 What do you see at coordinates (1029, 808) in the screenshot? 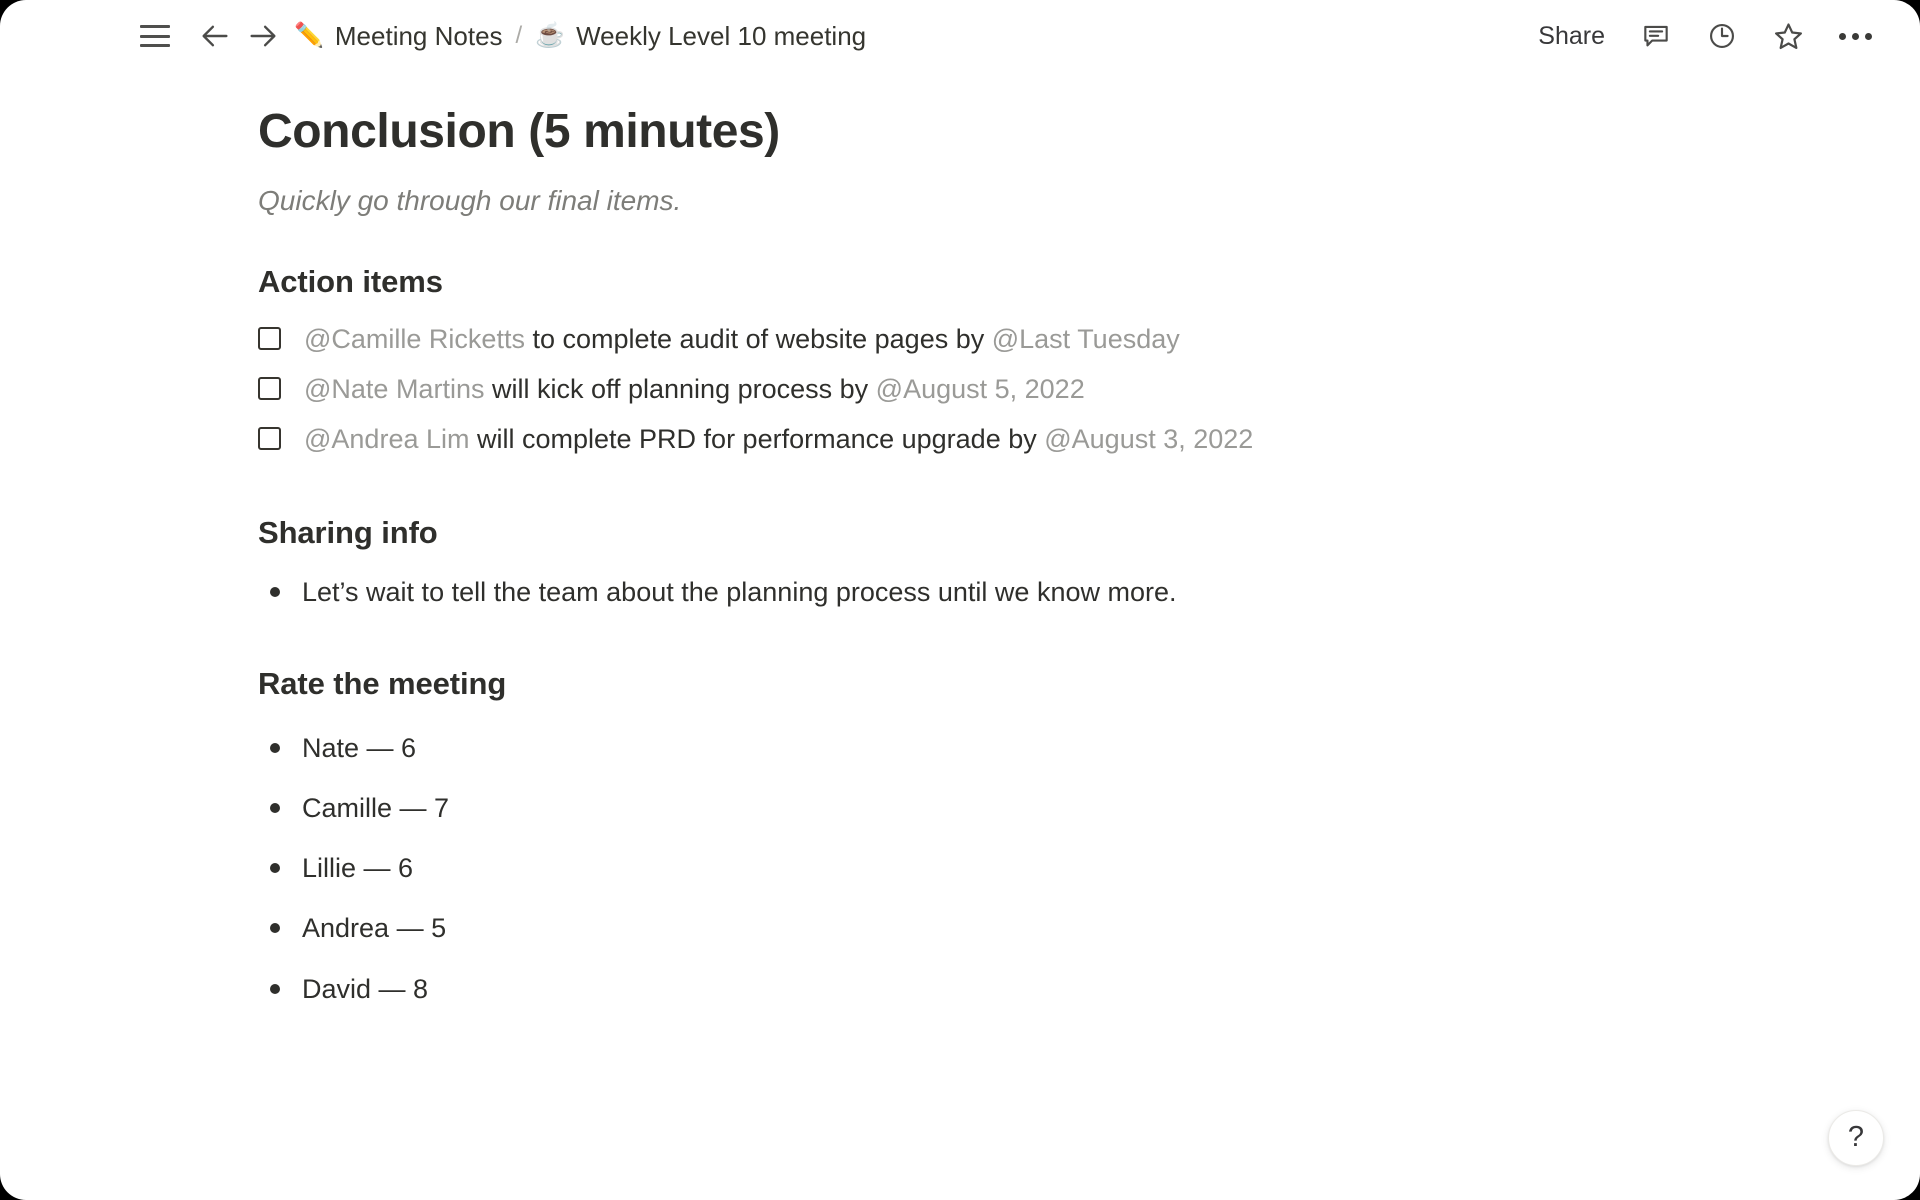
I see `list-item: Camille — 7` at bounding box center [1029, 808].